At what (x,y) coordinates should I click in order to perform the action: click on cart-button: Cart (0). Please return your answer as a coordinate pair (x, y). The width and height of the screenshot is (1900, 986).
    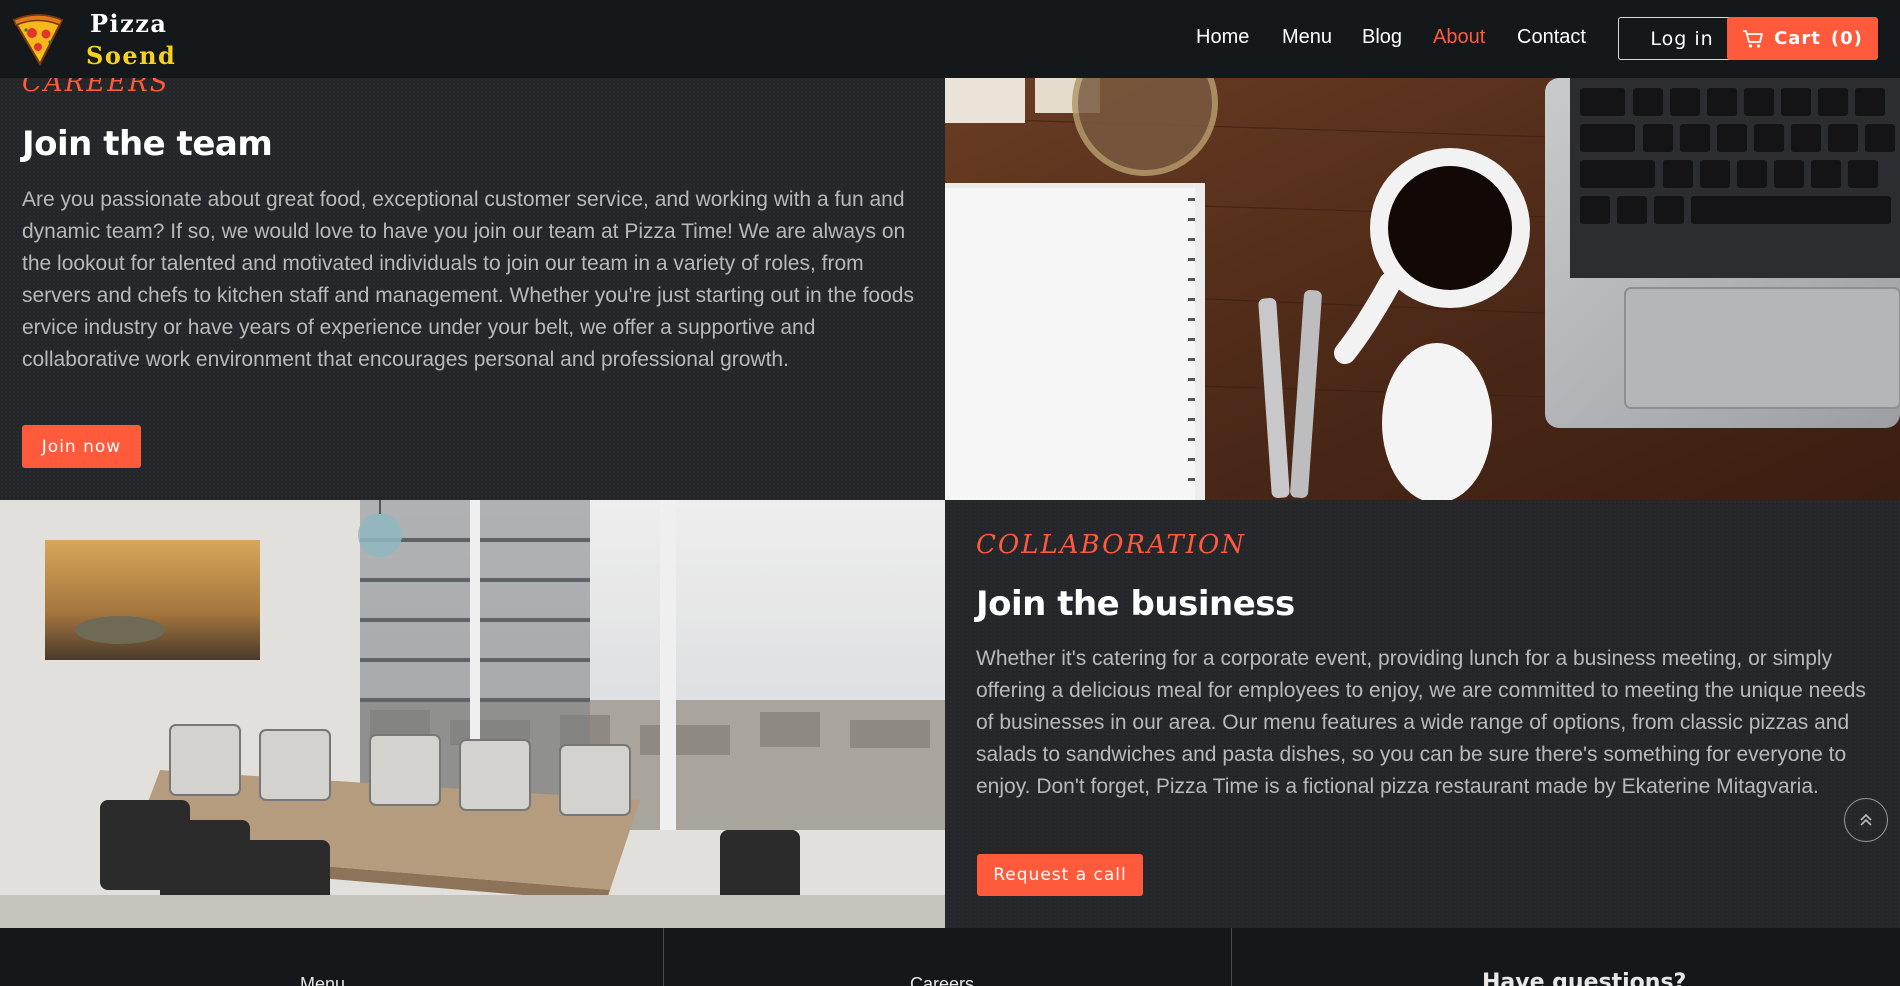
    Looking at the image, I should click on (1802, 38).